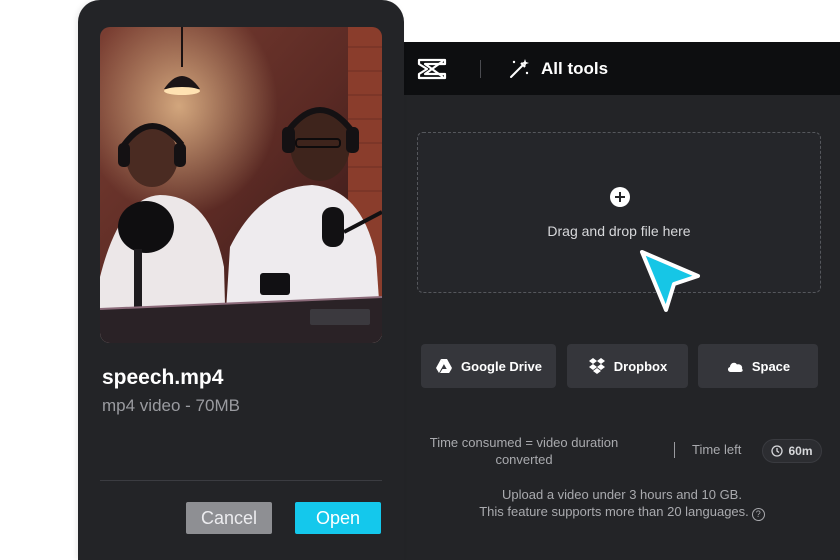  What do you see at coordinates (717, 449) in the screenshot?
I see `time-left-label: Time left` at bounding box center [717, 449].